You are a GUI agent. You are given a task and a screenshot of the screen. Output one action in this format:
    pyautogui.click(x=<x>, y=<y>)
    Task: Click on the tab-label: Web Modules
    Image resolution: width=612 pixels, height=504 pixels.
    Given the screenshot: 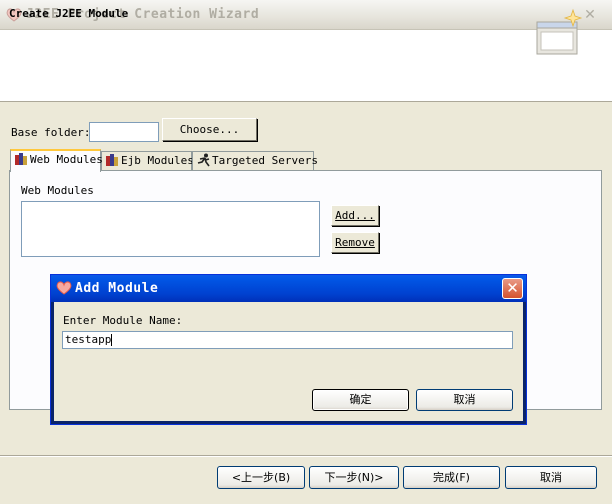 What is the action you would take?
    pyautogui.click(x=66, y=159)
    